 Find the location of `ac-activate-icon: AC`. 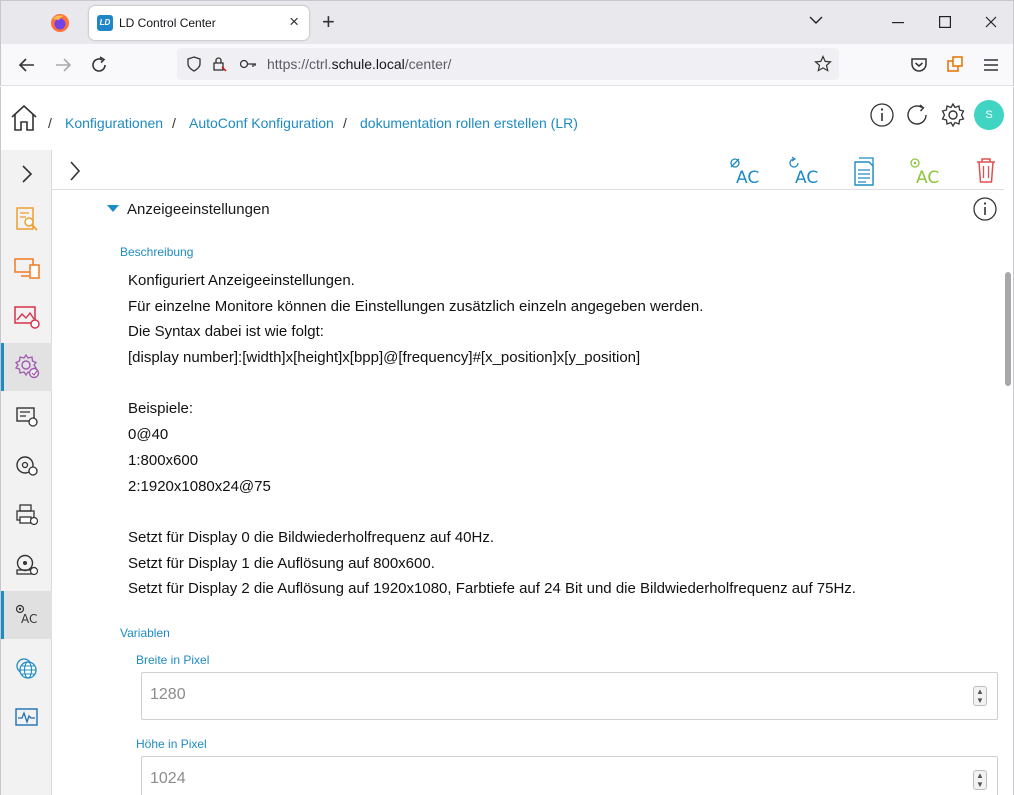

ac-activate-icon: AC is located at coordinates (925, 171).